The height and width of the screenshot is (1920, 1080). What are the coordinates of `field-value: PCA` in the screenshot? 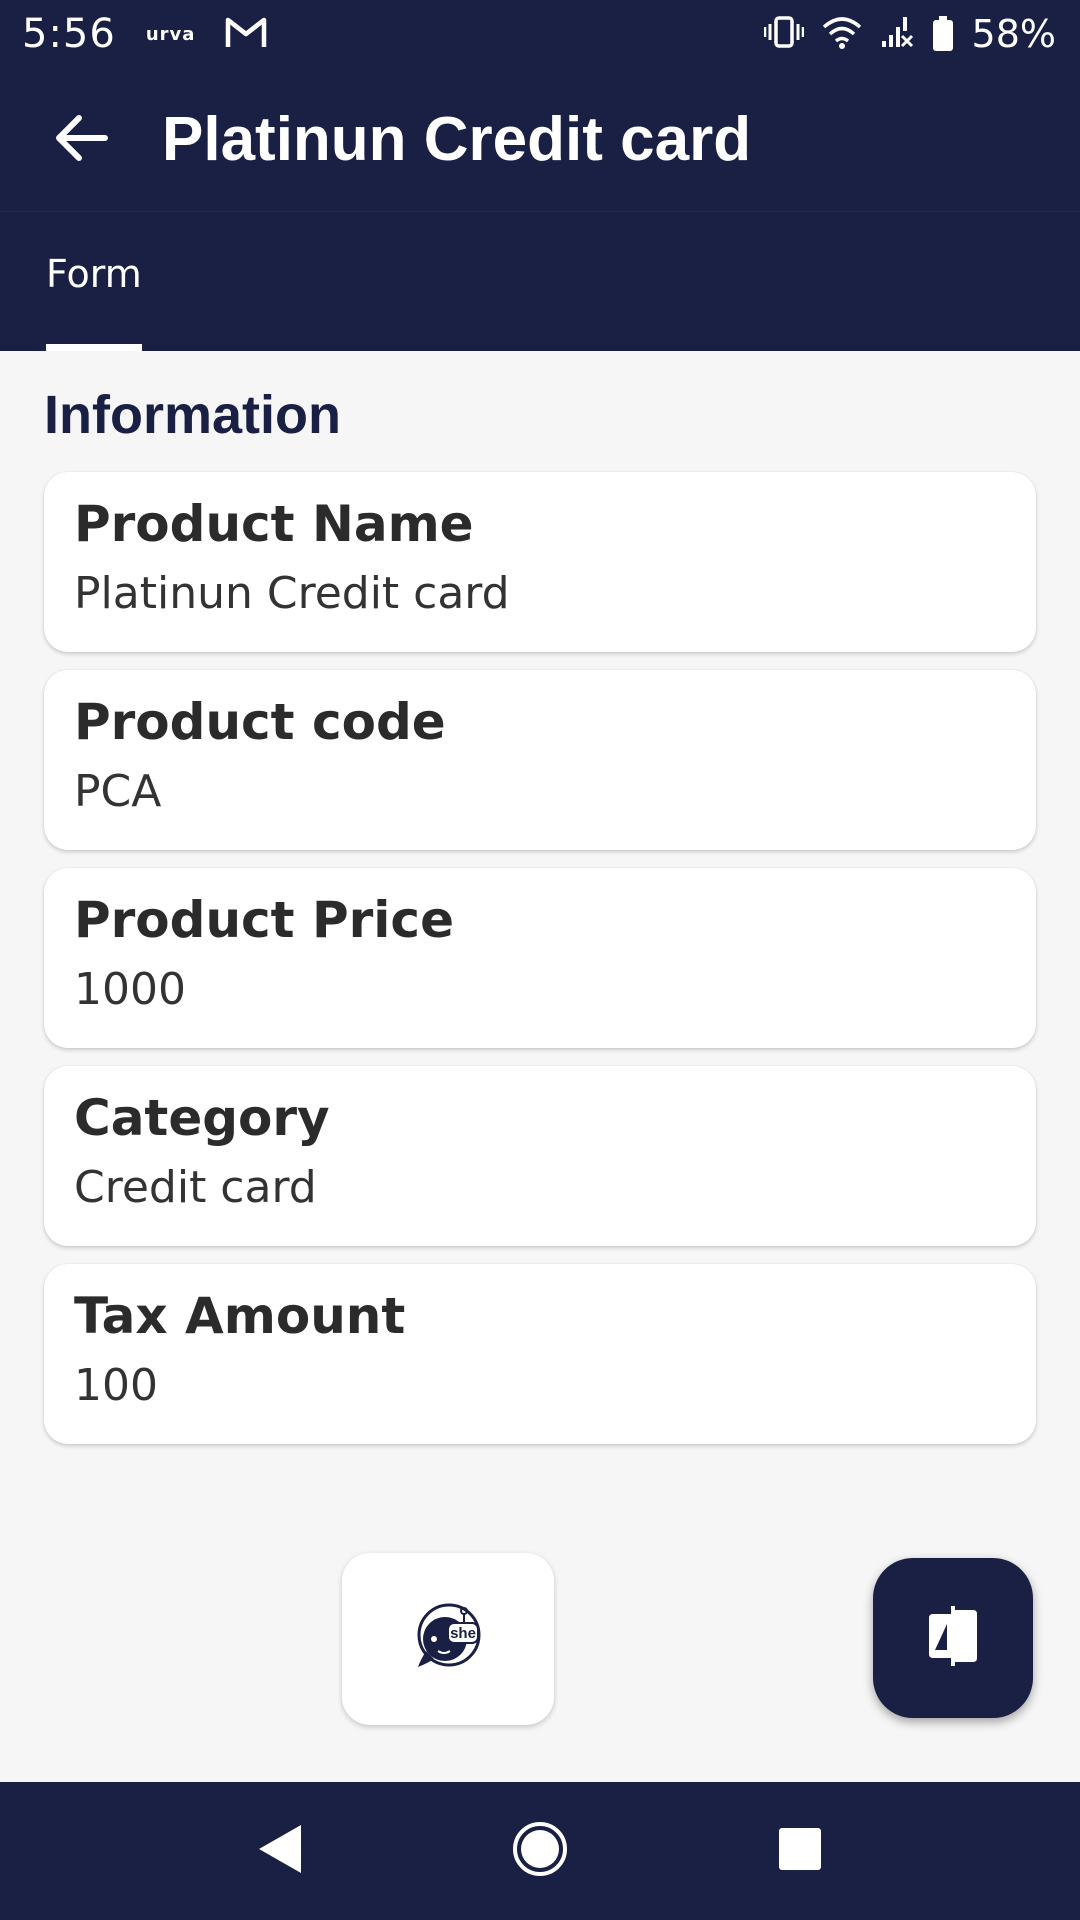 It's located at (118, 791).